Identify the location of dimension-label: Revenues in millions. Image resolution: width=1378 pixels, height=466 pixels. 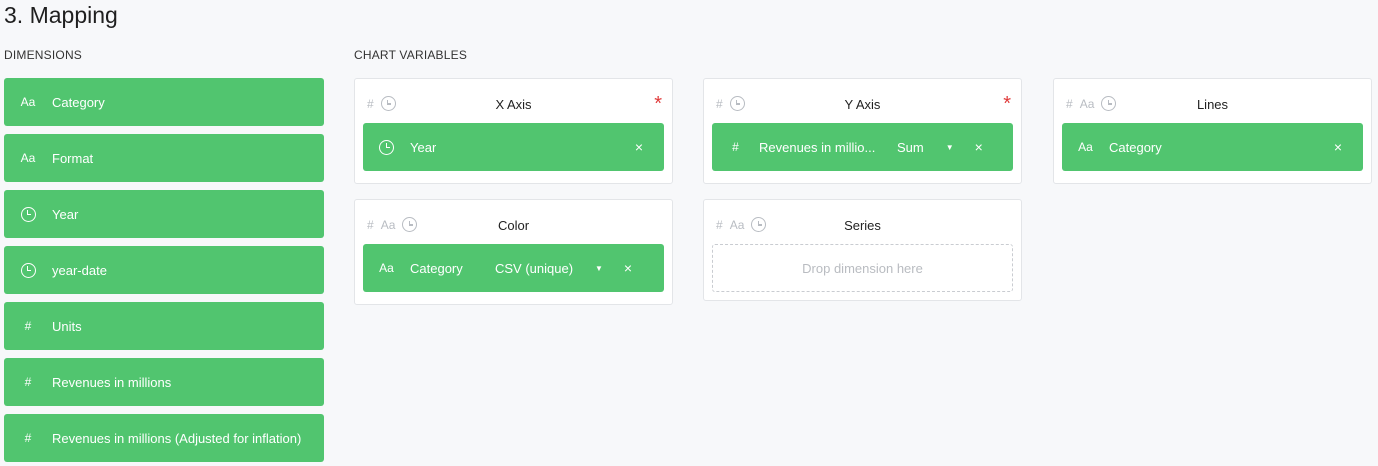
(112, 382).